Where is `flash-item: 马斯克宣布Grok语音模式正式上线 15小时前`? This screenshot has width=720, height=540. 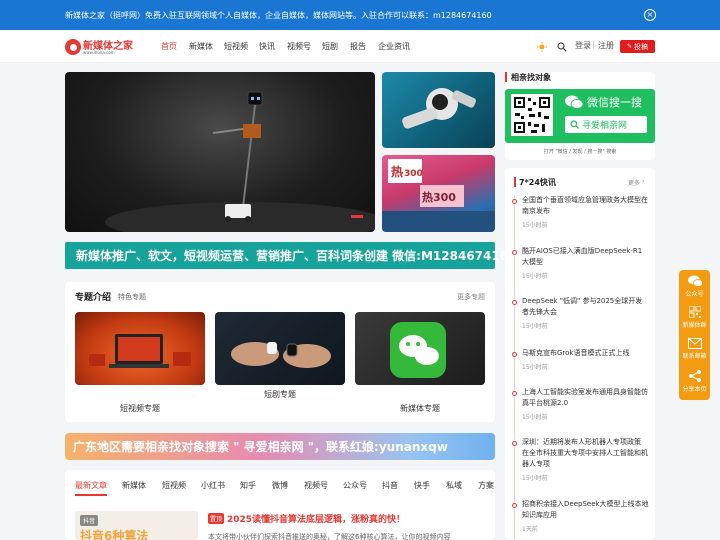 flash-item: 马斯克宣布Grok语音模式正式上线 15小时前 is located at coordinates (580, 359).